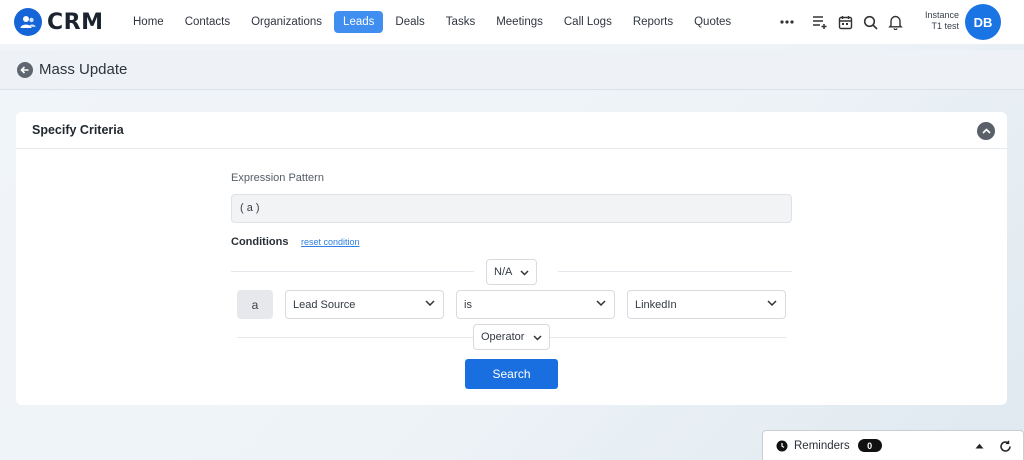  I want to click on conditions-label: Conditions, so click(260, 242).